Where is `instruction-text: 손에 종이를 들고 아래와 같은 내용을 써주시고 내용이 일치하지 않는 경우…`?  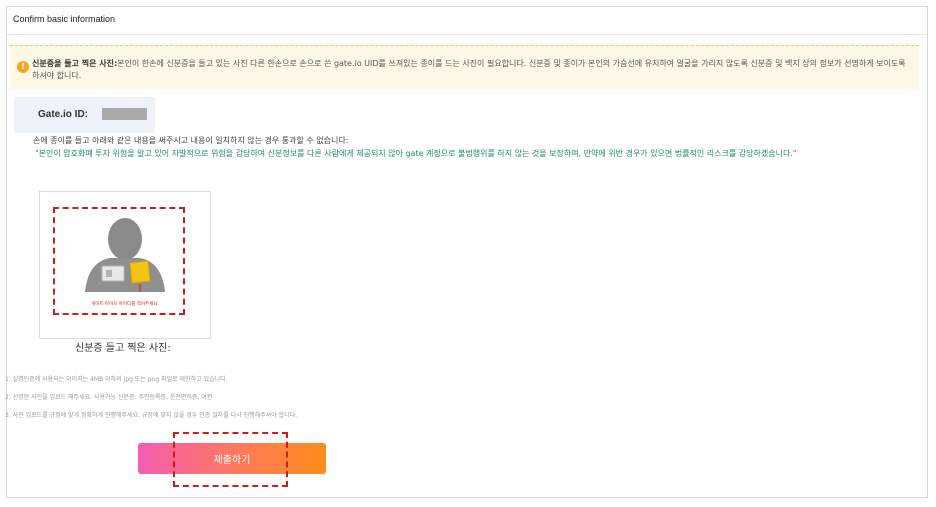
instruction-text: 손에 종이를 들고 아래와 같은 내용을 써주시고 내용이 일치하지 않는 경우… is located at coordinates (191, 140).